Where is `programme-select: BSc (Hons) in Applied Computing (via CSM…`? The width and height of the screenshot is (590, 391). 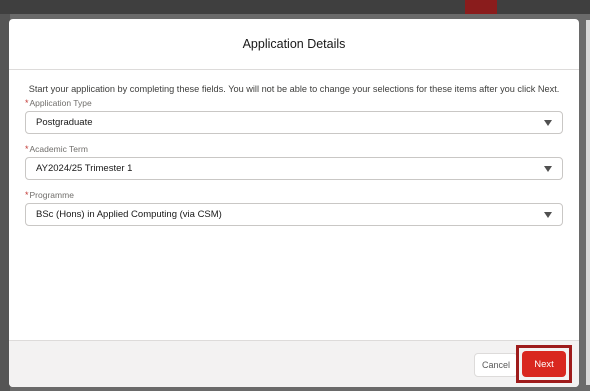
programme-select: BSc (Hons) in Applied Computing (via CSM… is located at coordinates (294, 214).